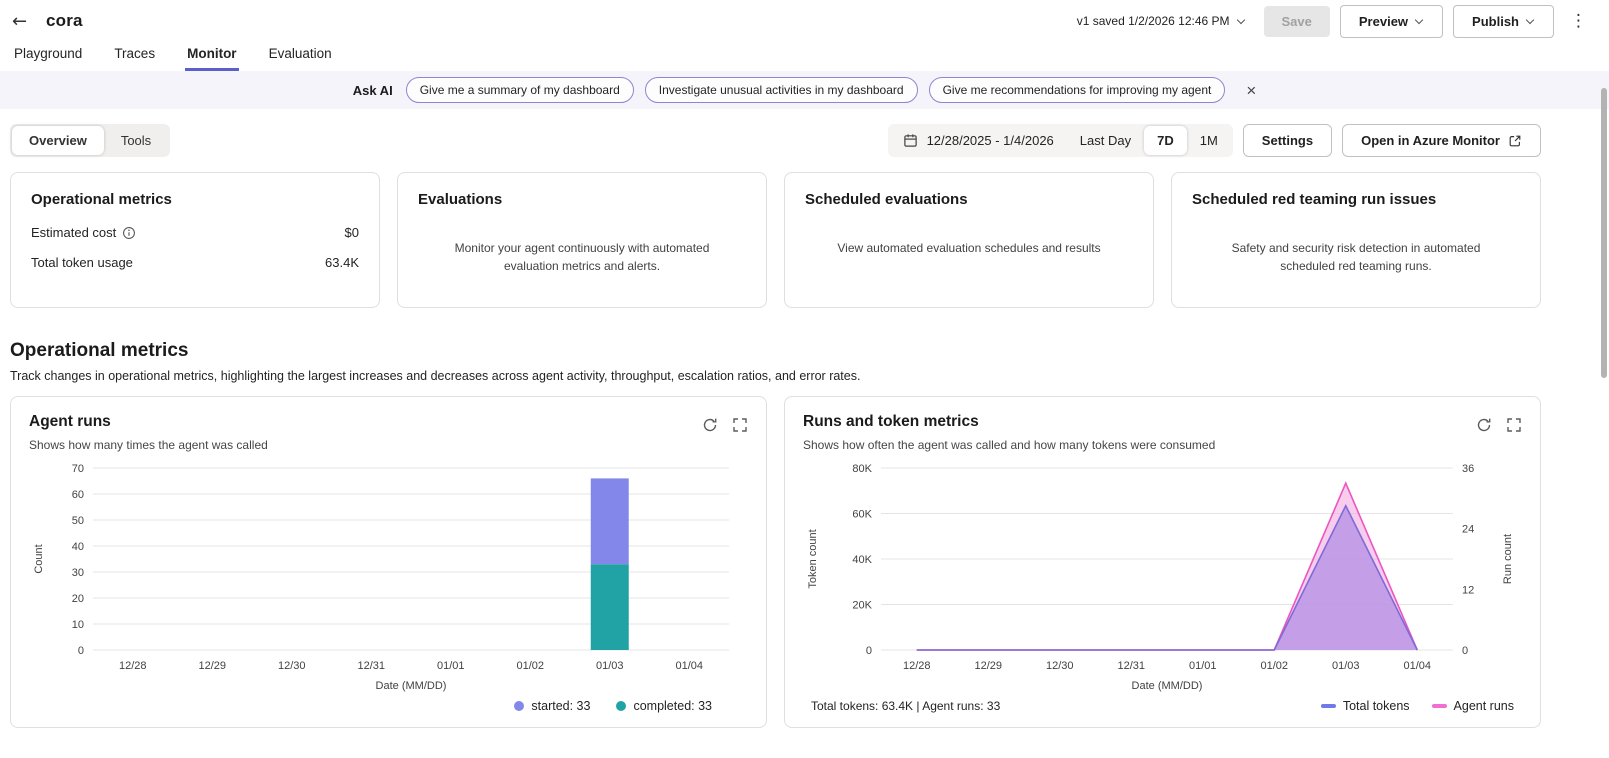  Describe the element at coordinates (351, 232) in the screenshot. I see `estimated-cost-value: $0` at that location.